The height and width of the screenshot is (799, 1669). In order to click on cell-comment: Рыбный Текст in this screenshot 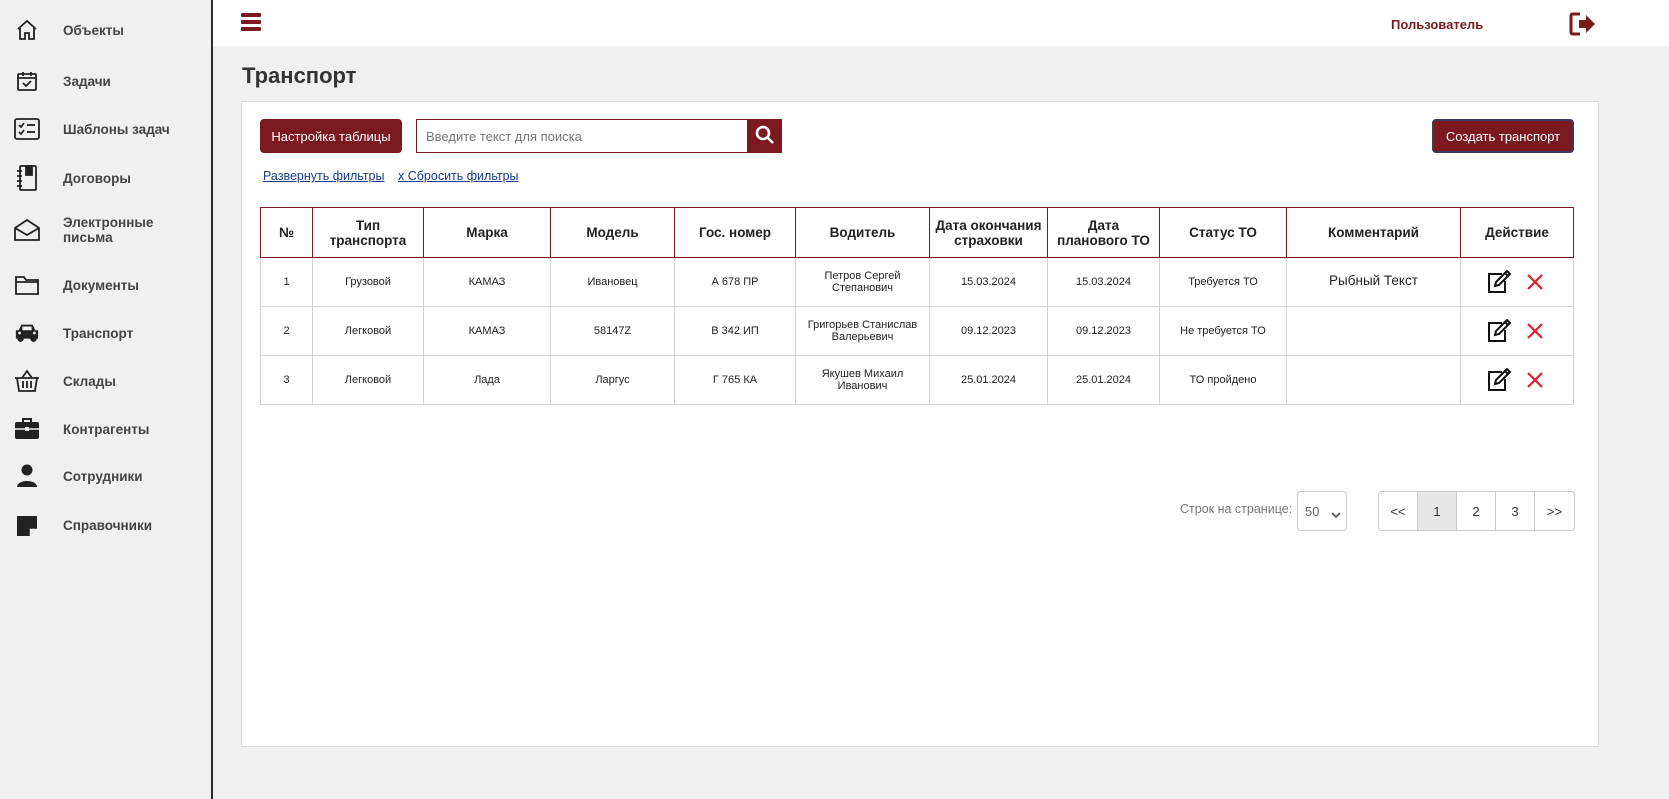, I will do `click(1373, 282)`.